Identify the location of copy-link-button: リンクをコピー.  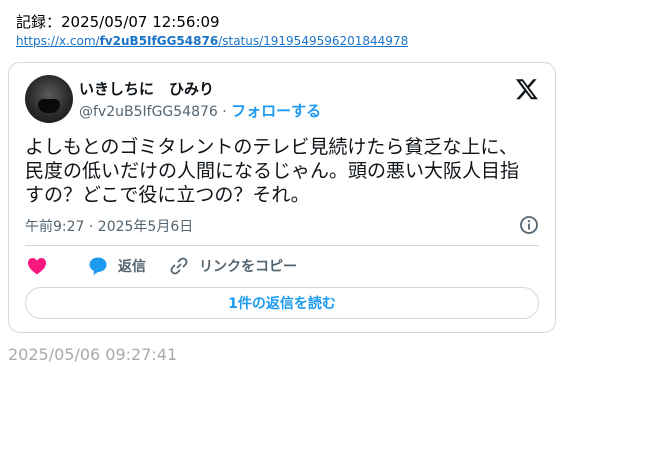
(233, 266).